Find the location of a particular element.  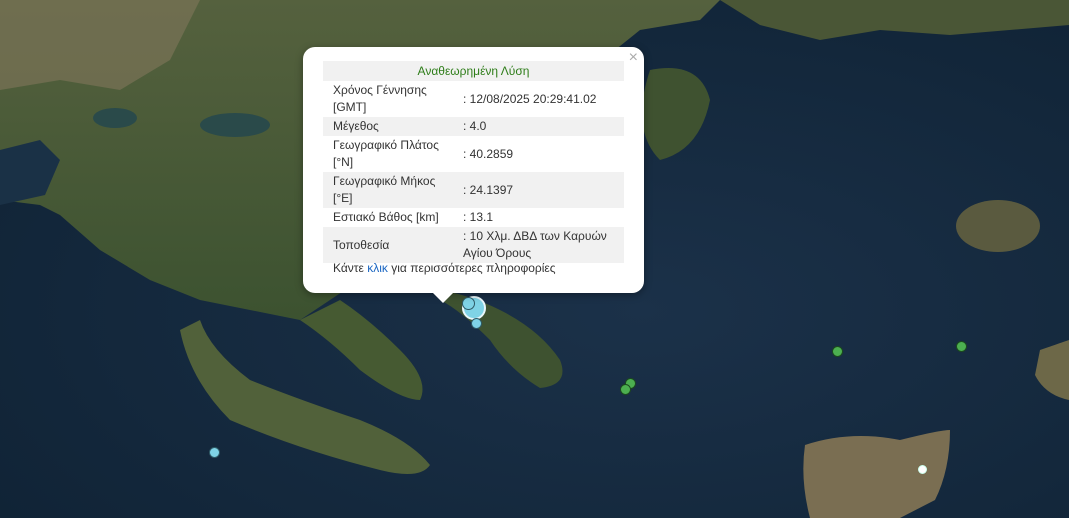

close-icon: × is located at coordinates (633, 58).